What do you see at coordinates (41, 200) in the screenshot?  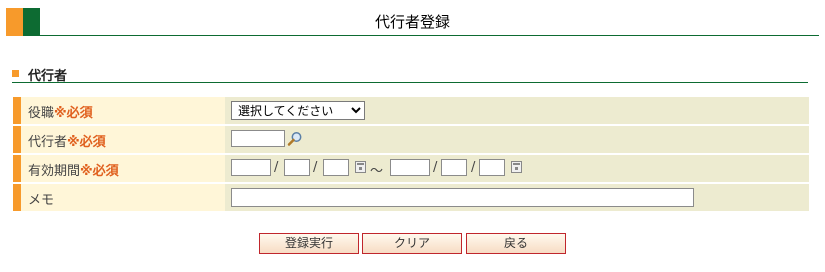 I see `memo-label: メモ` at bounding box center [41, 200].